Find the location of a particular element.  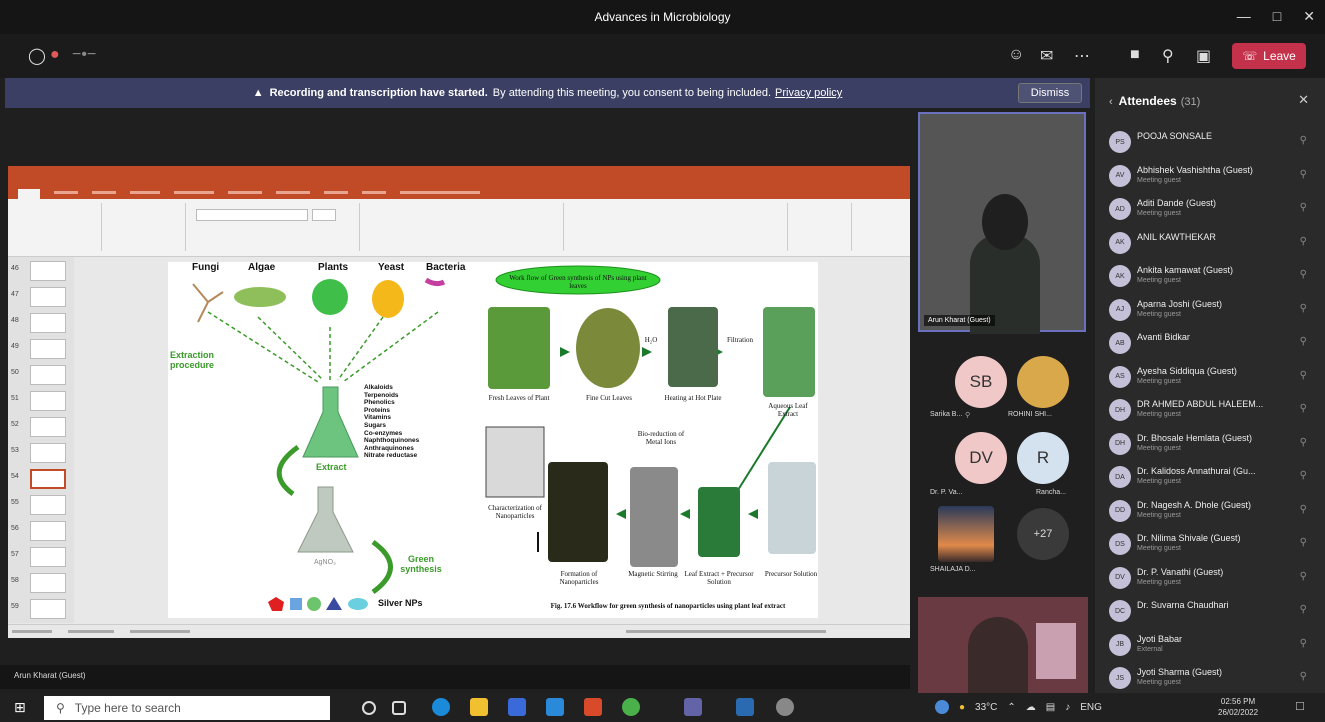

dropbox-icon is located at coordinates (555, 707).